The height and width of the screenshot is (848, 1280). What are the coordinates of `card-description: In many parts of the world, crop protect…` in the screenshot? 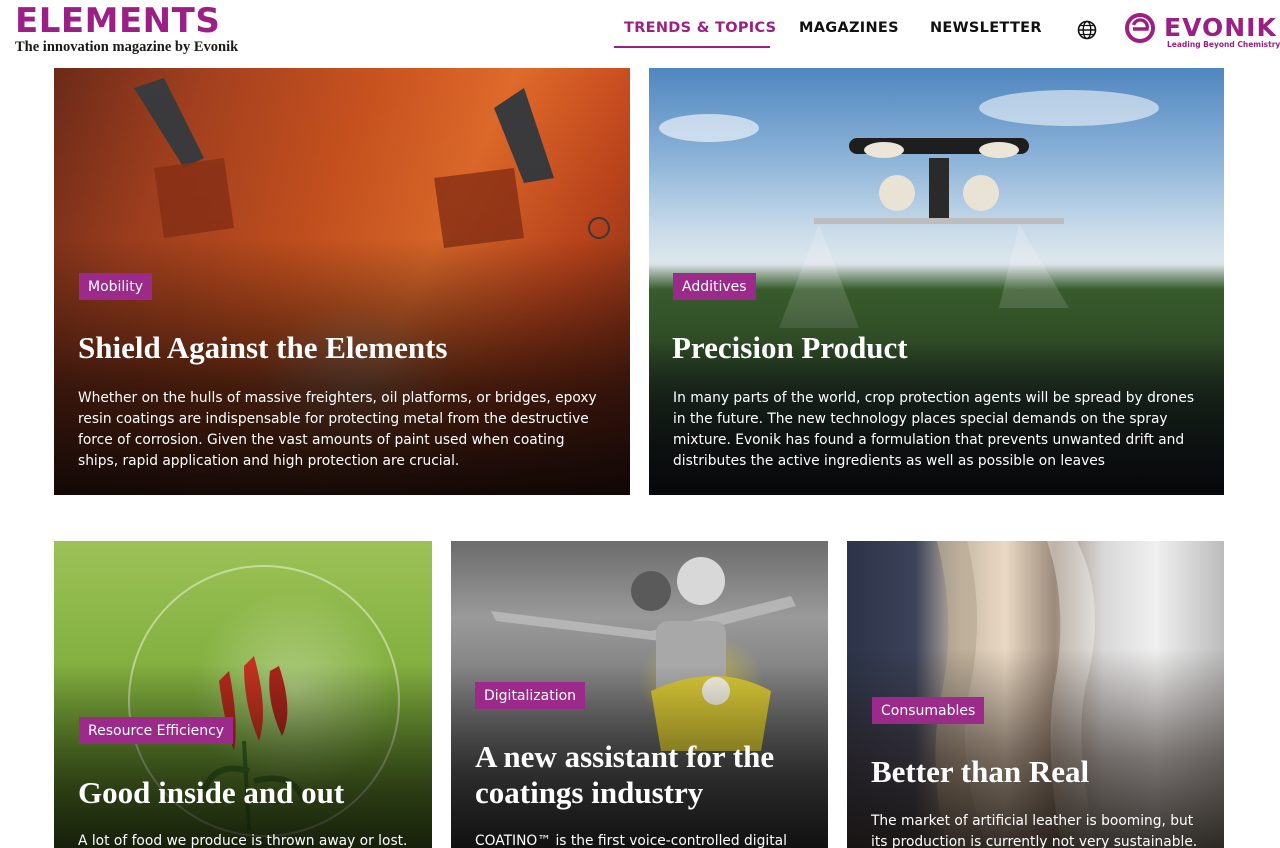 It's located at (934, 429).